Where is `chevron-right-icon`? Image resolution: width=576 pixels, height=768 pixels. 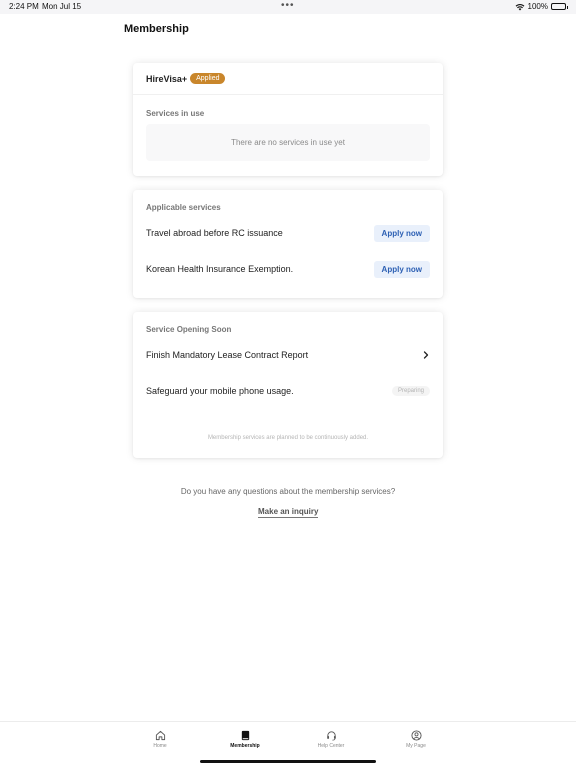 chevron-right-icon is located at coordinates (426, 355).